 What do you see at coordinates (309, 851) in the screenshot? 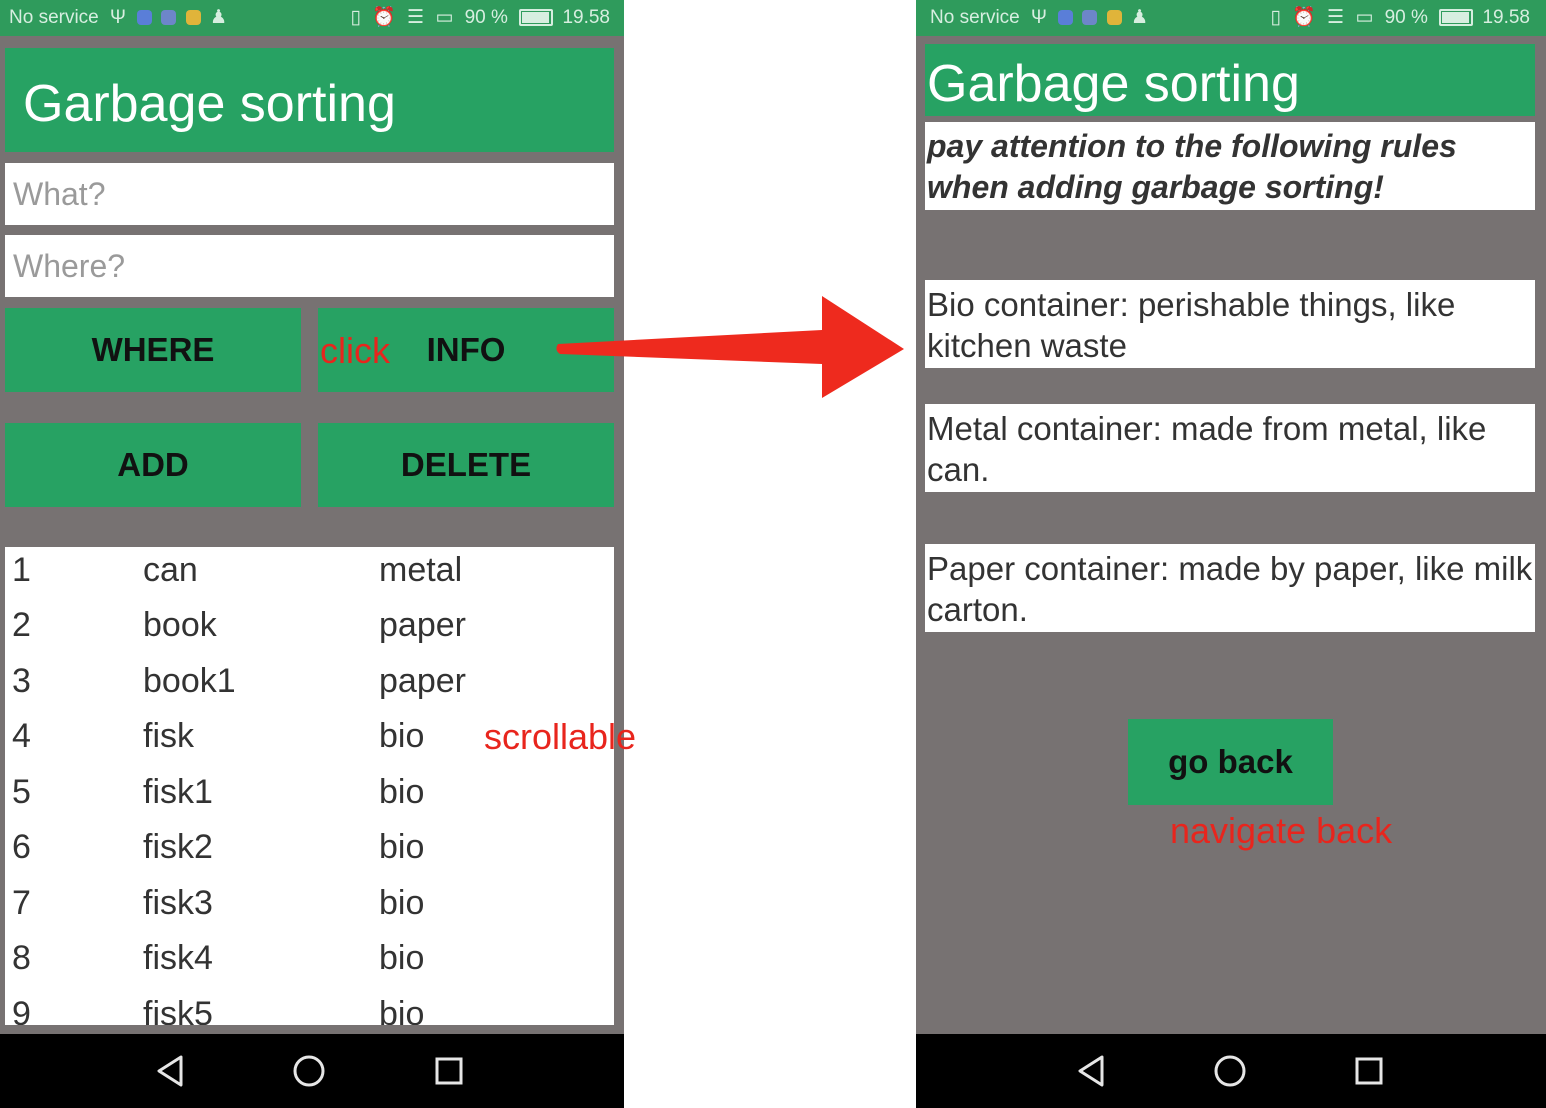
I see `list-item: 6 fisk2 bio` at bounding box center [309, 851].